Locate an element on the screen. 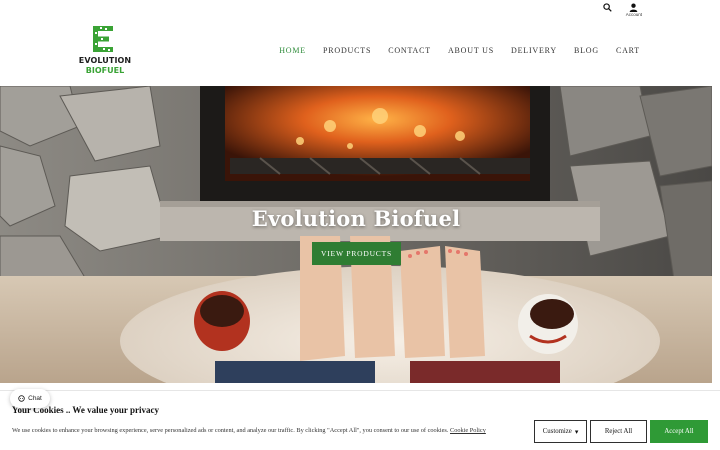 This screenshot has height=450, width=720. caret-down-icon: ▾ is located at coordinates (576, 432).